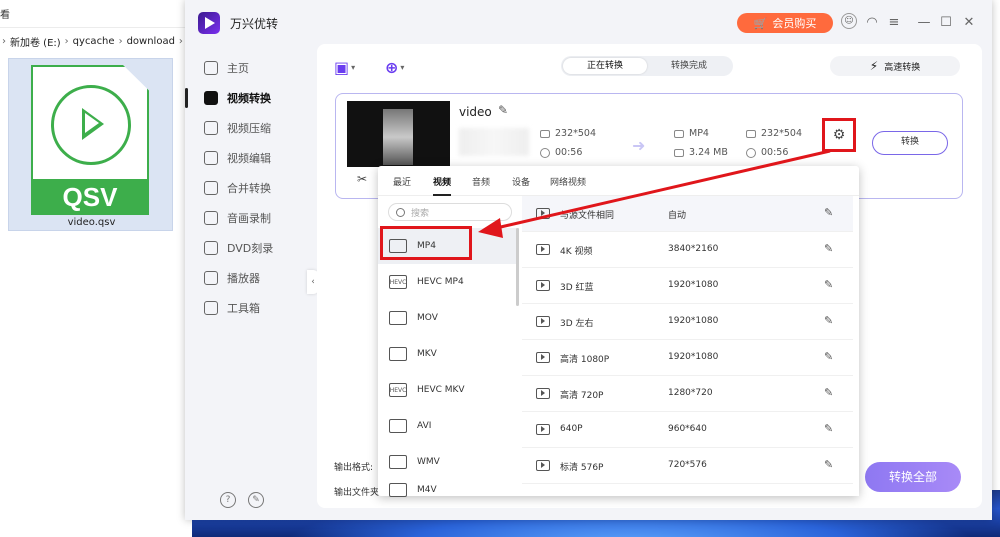  What do you see at coordinates (576, 252) in the screenshot?
I see `preset-name: 4K 视频` at bounding box center [576, 252].